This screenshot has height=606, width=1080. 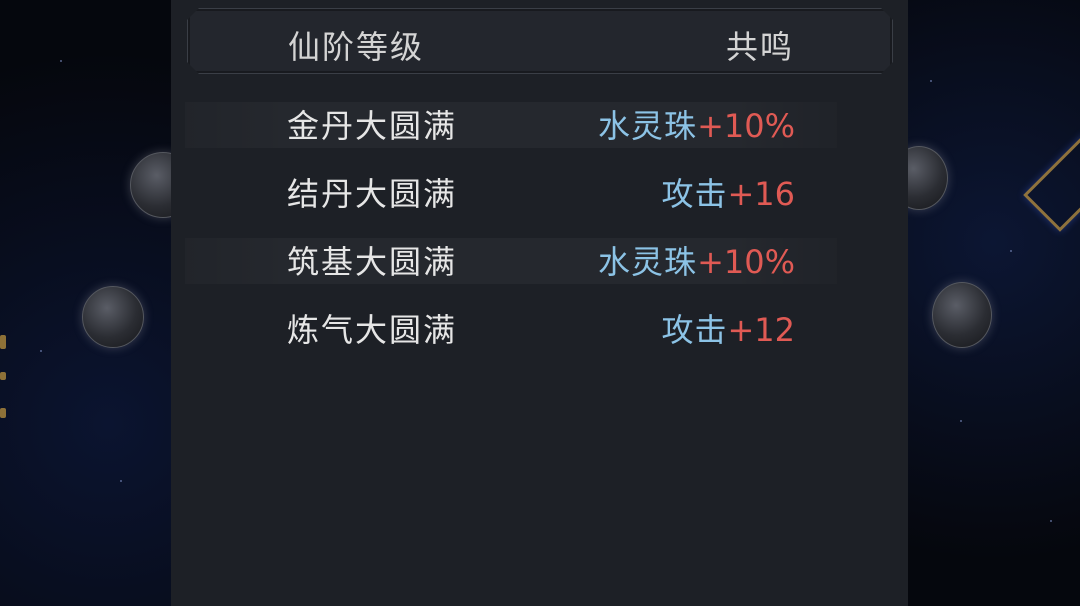 What do you see at coordinates (372, 262) in the screenshot?
I see `realm-label: 筑基大圆满` at bounding box center [372, 262].